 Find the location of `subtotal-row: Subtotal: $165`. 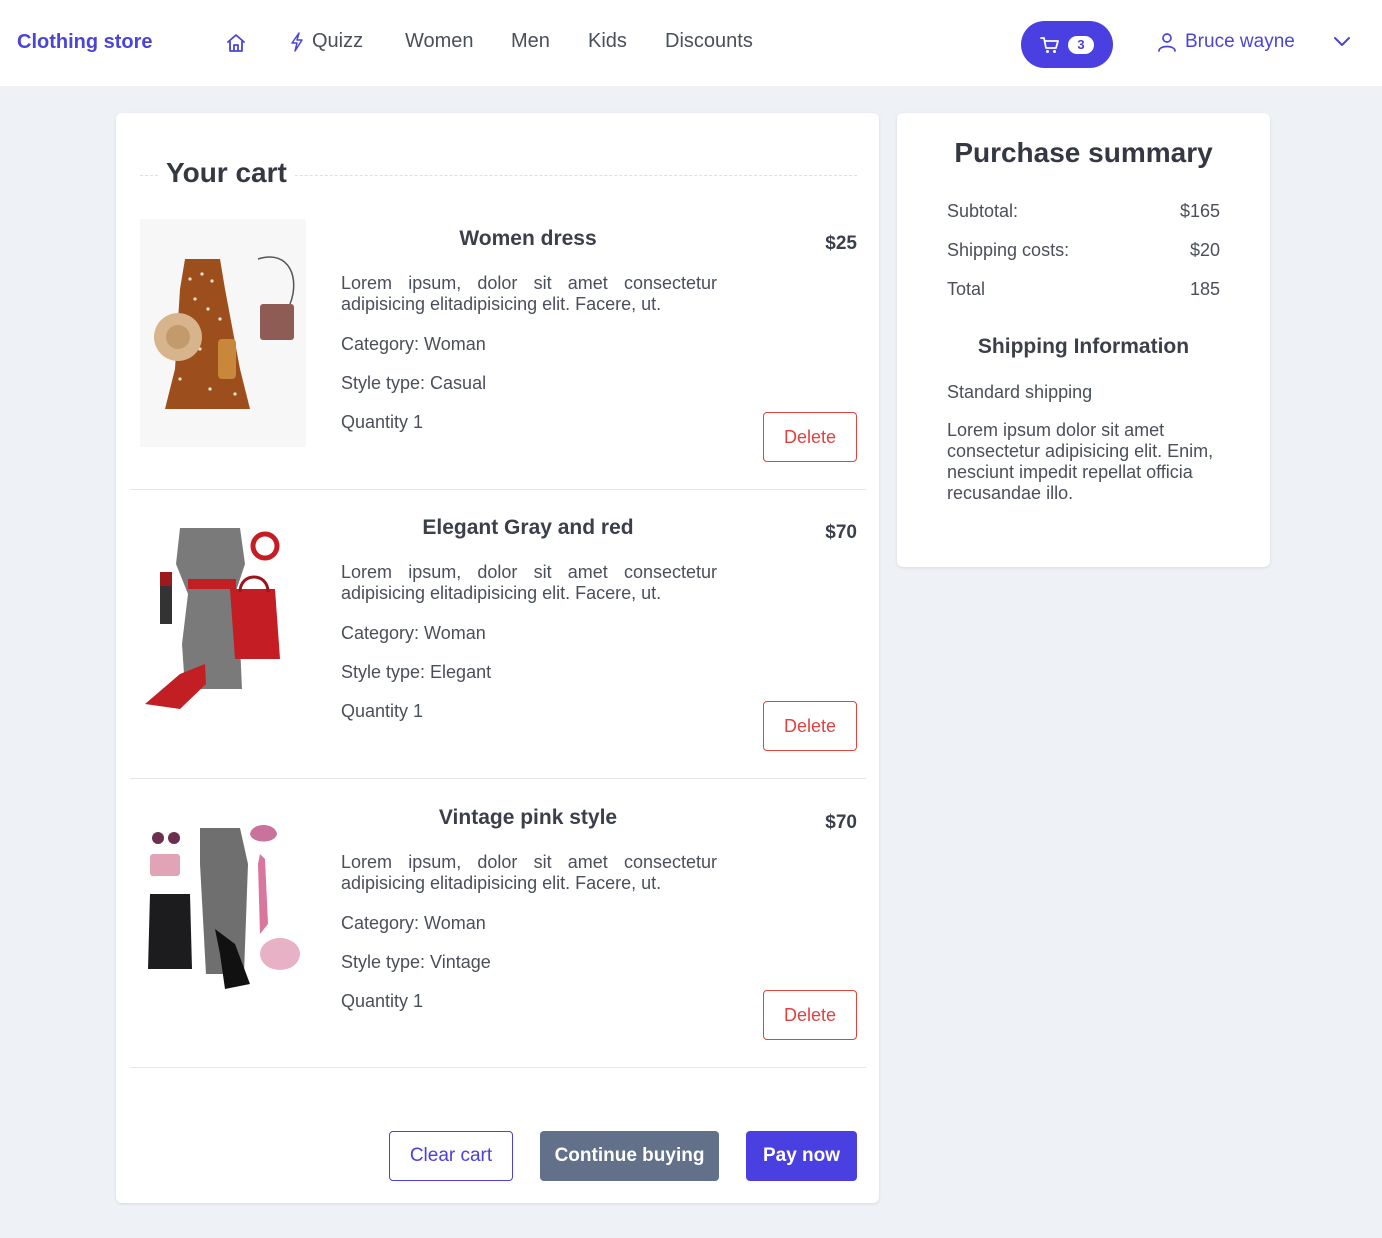

subtotal-row: Subtotal: $165 is located at coordinates (1083, 211).